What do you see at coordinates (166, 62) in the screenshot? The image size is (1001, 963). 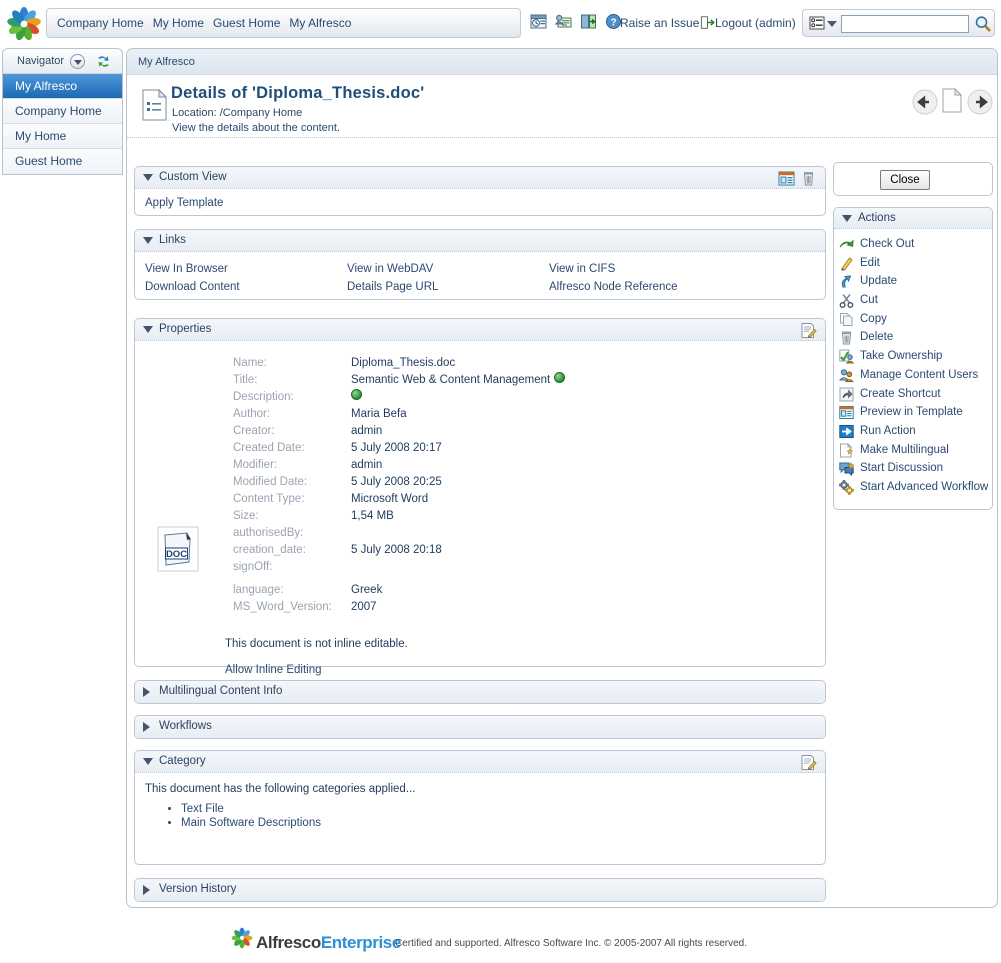 I see `breadcrumb: My Alfresco` at bounding box center [166, 62].